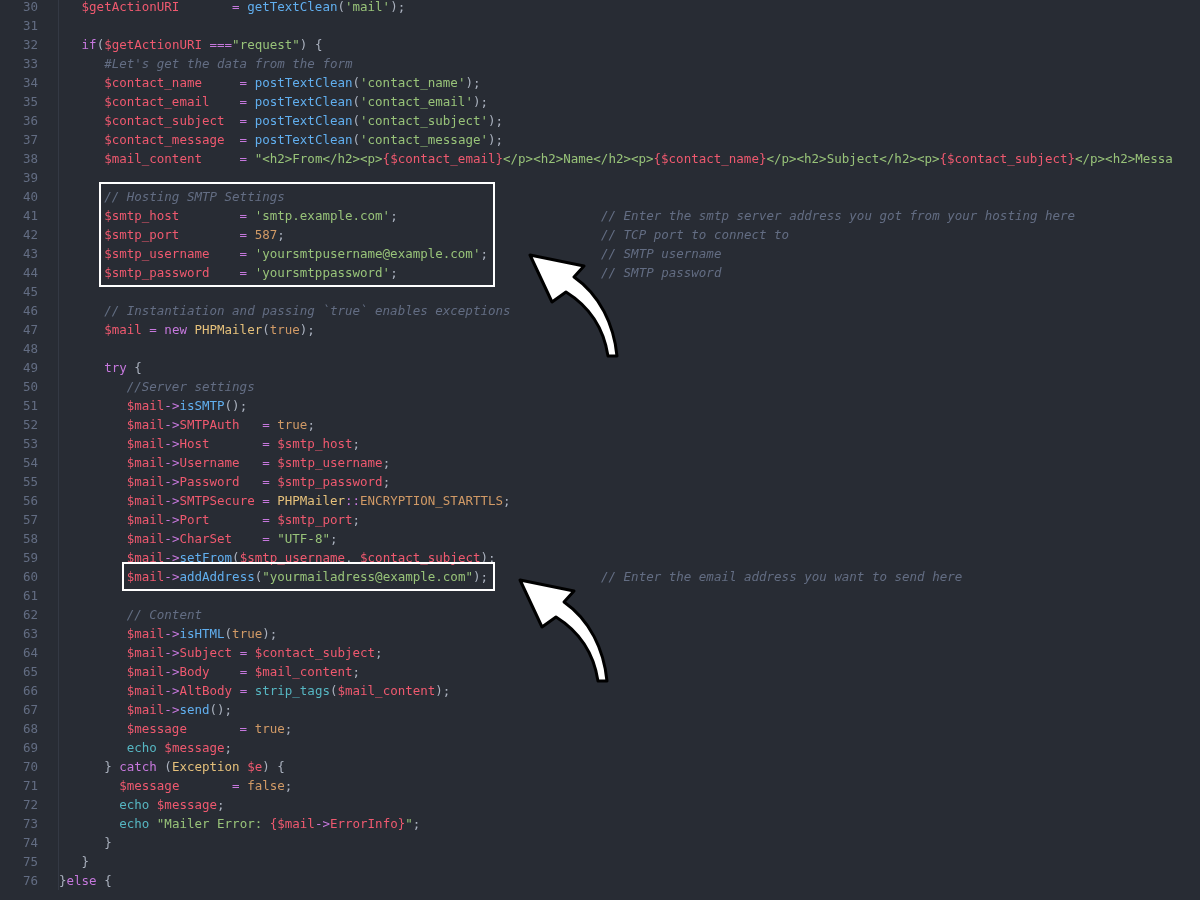  I want to click on line-number: 71, so click(30, 786).